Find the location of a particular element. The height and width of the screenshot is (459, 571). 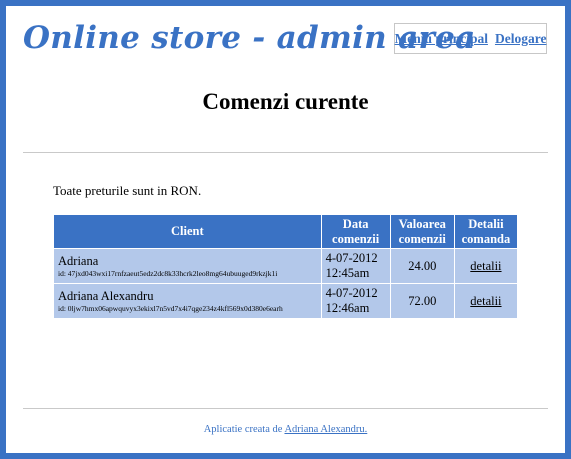

main-menu-link: Meniu principal is located at coordinates (441, 39).